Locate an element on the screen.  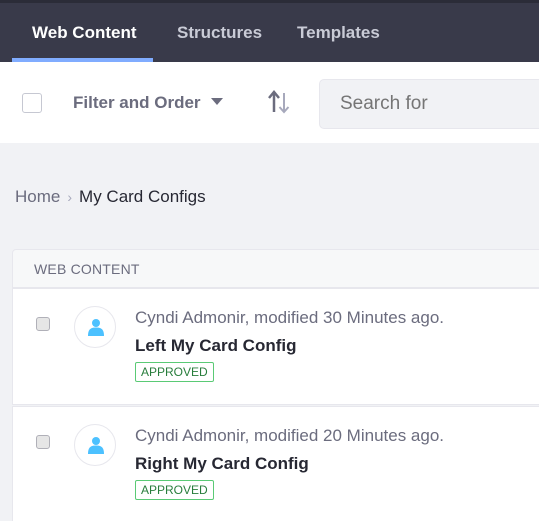
item-meta: Cyndi Admonir, modified 30 Minutes ago. is located at coordinates (290, 317).